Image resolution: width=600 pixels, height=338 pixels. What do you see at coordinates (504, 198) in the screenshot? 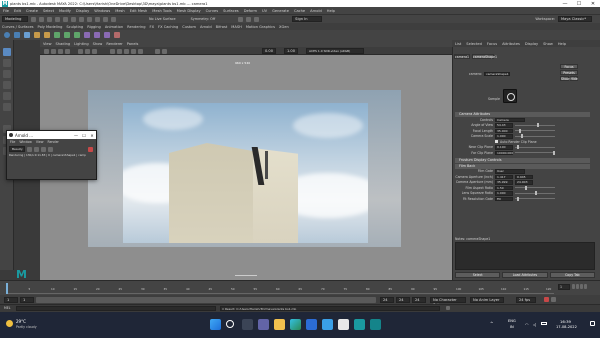
I see `fit-resolution-gate-field: Fill` at bounding box center [504, 198].